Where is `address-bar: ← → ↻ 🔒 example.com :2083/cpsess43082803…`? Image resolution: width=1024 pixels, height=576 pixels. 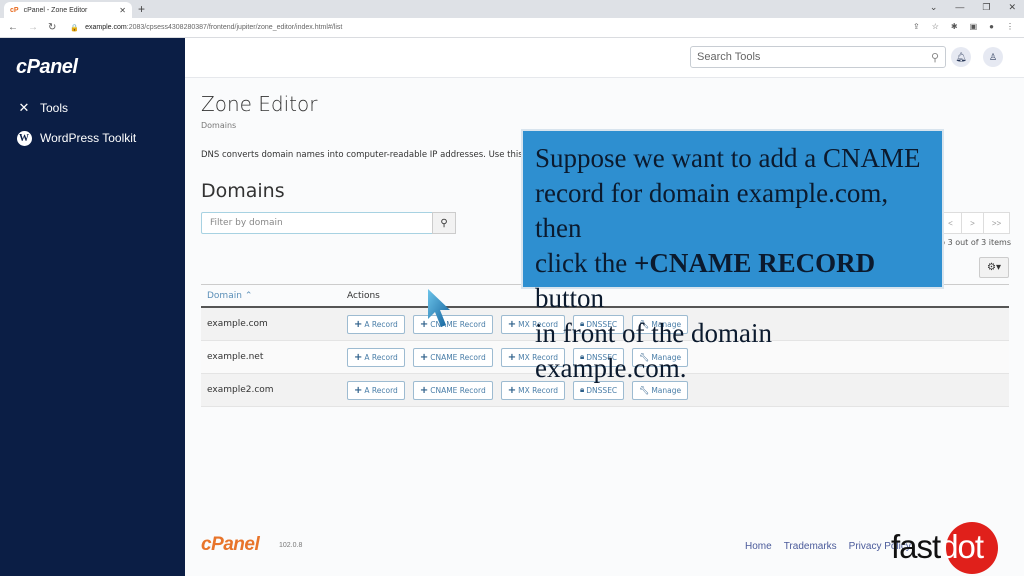
address-bar: ← → ↻ 🔒 example.com :2083/cpsess43082803… is located at coordinates (512, 28).